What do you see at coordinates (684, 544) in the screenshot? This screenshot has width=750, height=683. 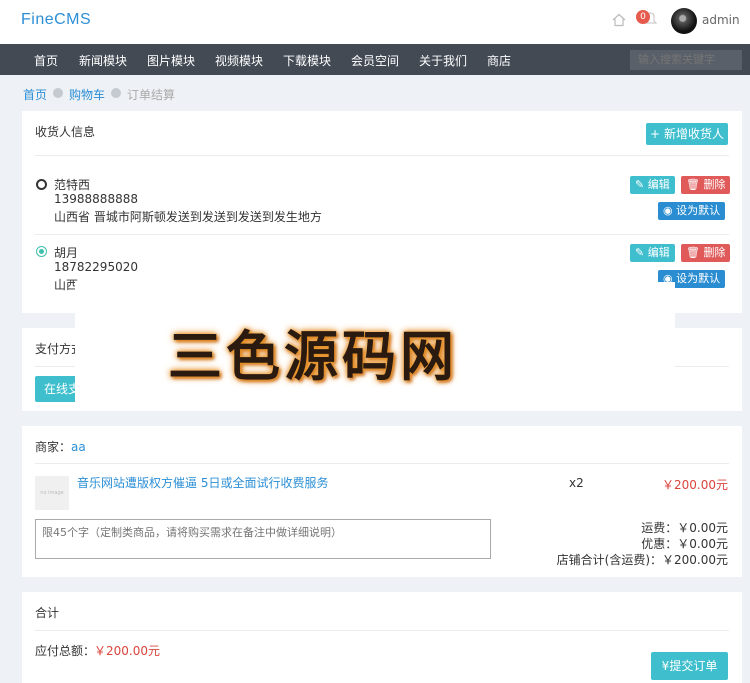 I see `discount: 优惠：￥0.00元` at bounding box center [684, 544].